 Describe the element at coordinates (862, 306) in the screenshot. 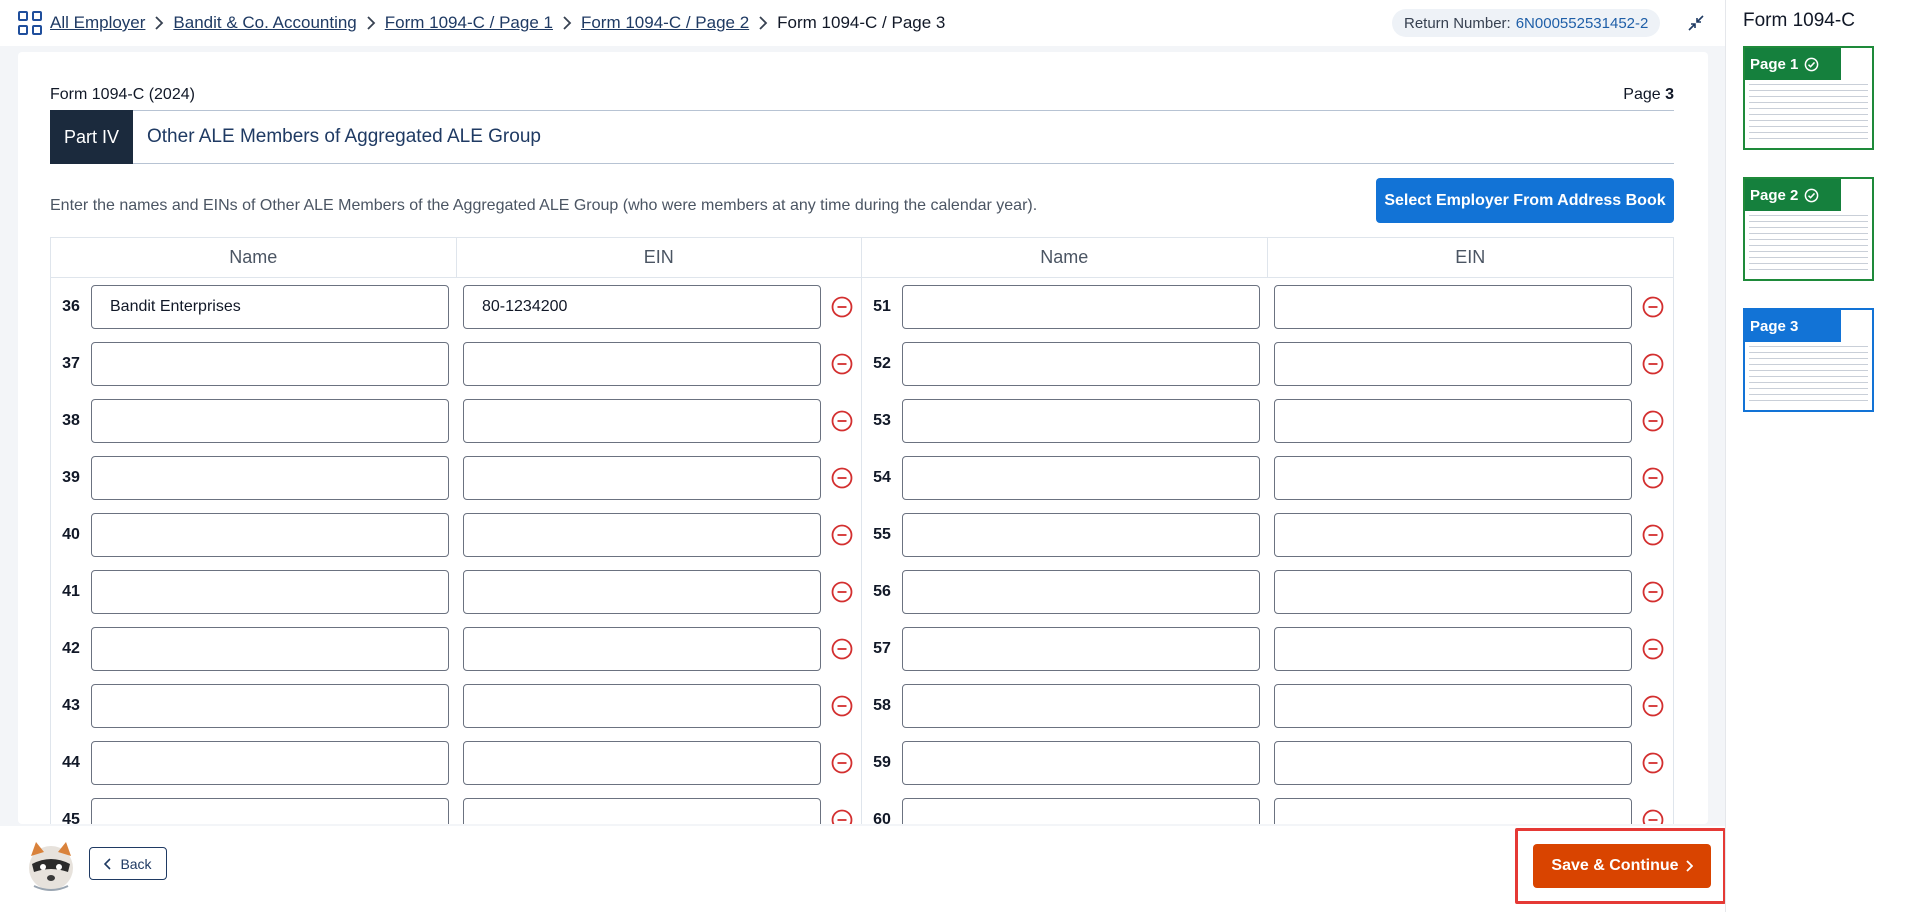

I see `table-row: 36 51` at that location.